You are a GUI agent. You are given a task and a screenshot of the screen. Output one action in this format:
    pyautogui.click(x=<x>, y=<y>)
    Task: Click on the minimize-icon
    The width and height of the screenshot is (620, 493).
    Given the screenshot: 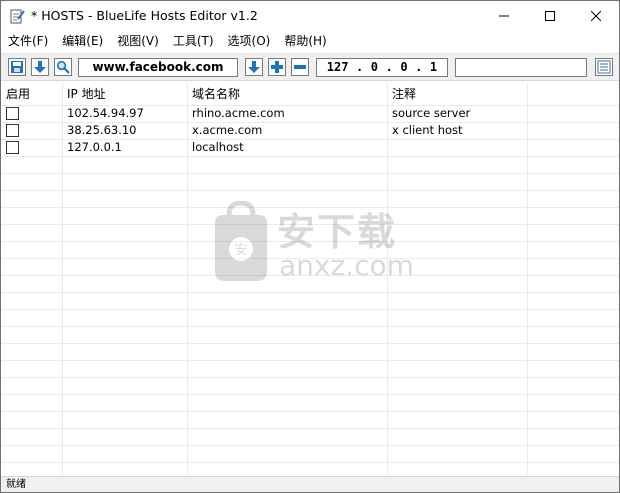 What is the action you would take?
    pyautogui.click(x=504, y=16)
    